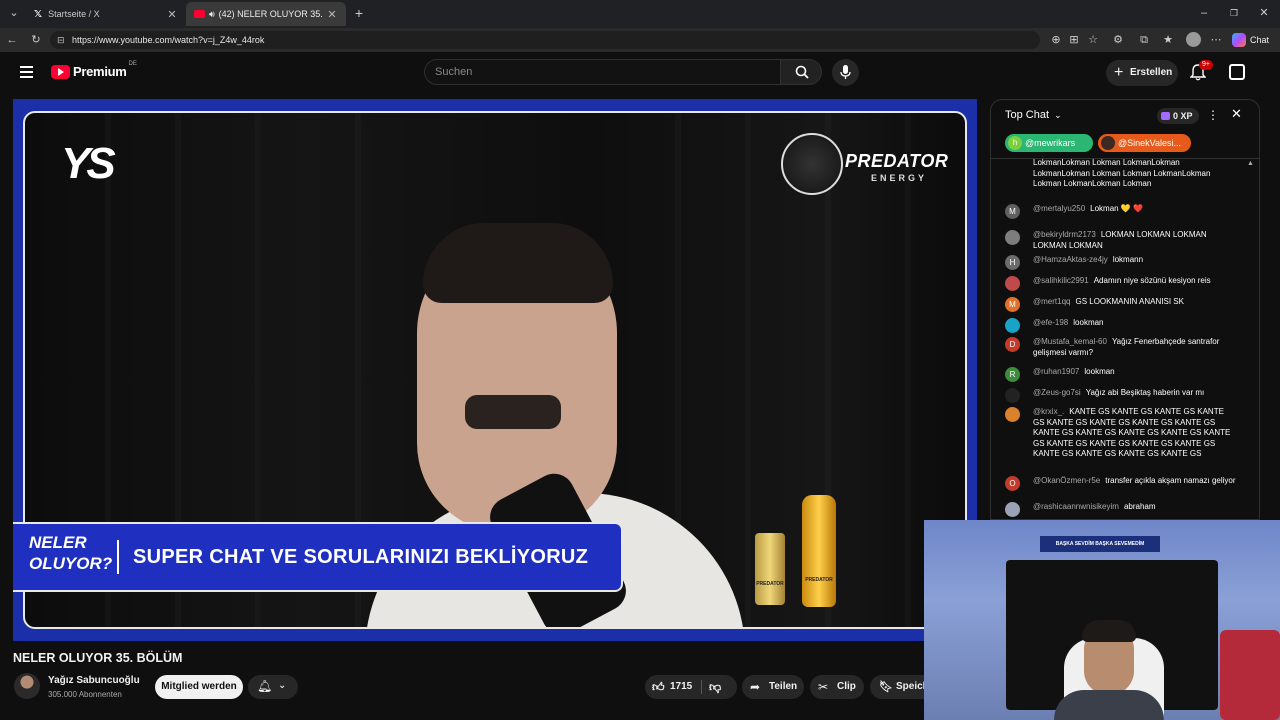 The height and width of the screenshot is (720, 1280). What do you see at coordinates (1178, 116) in the screenshot?
I see `xp-badge: 0 XP` at bounding box center [1178, 116].